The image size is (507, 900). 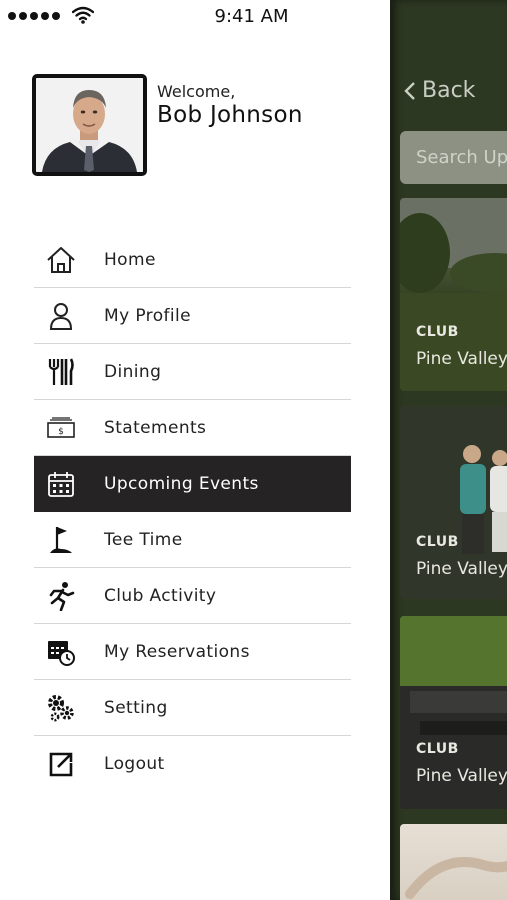 I want to click on dining-icon, so click(x=61, y=372).